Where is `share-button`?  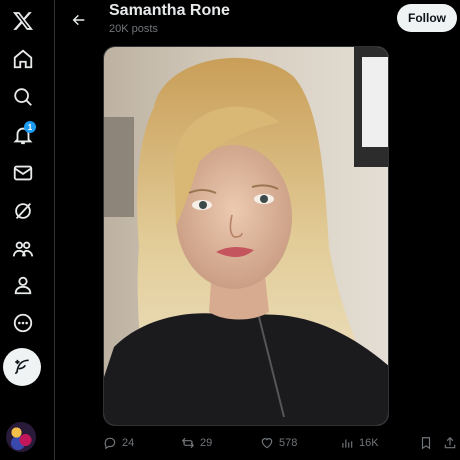 share-button is located at coordinates (450, 443).